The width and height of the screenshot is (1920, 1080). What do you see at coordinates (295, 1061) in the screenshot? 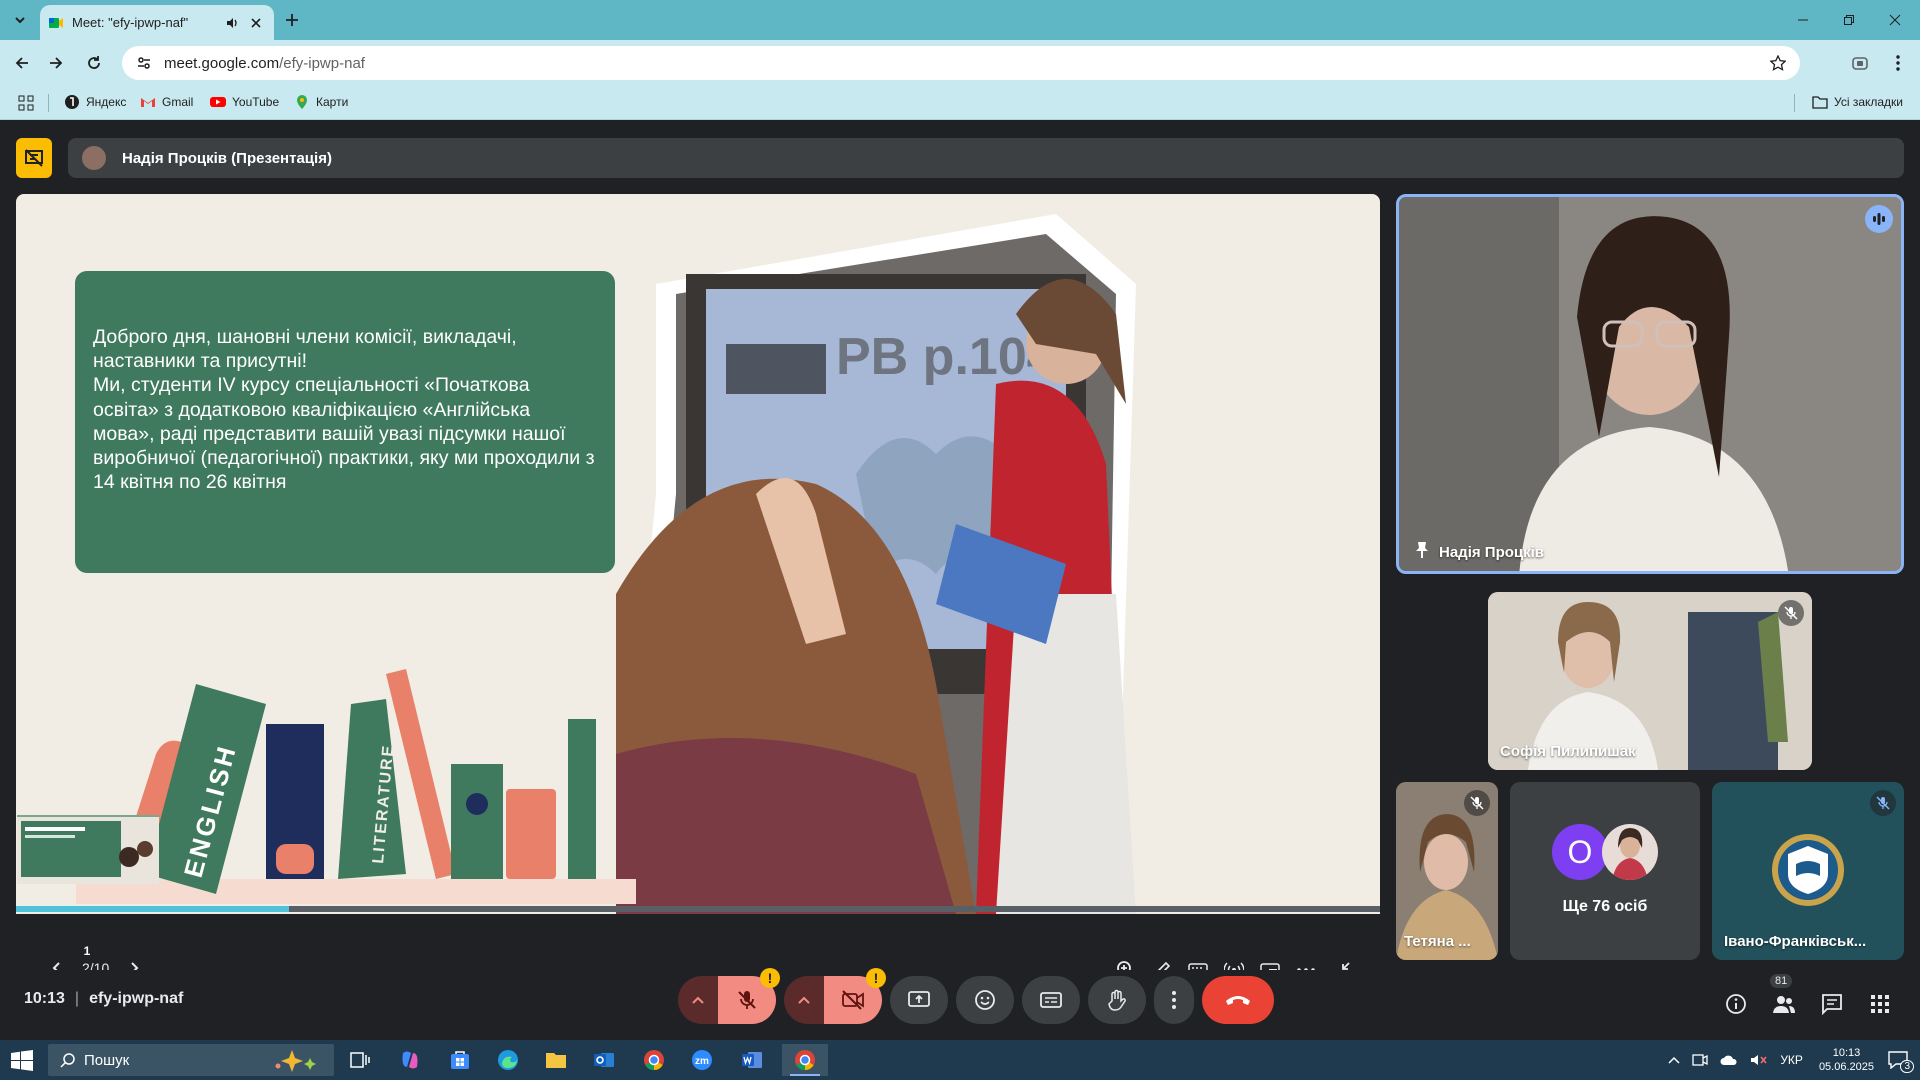
I see `sparkle-icon` at bounding box center [295, 1061].